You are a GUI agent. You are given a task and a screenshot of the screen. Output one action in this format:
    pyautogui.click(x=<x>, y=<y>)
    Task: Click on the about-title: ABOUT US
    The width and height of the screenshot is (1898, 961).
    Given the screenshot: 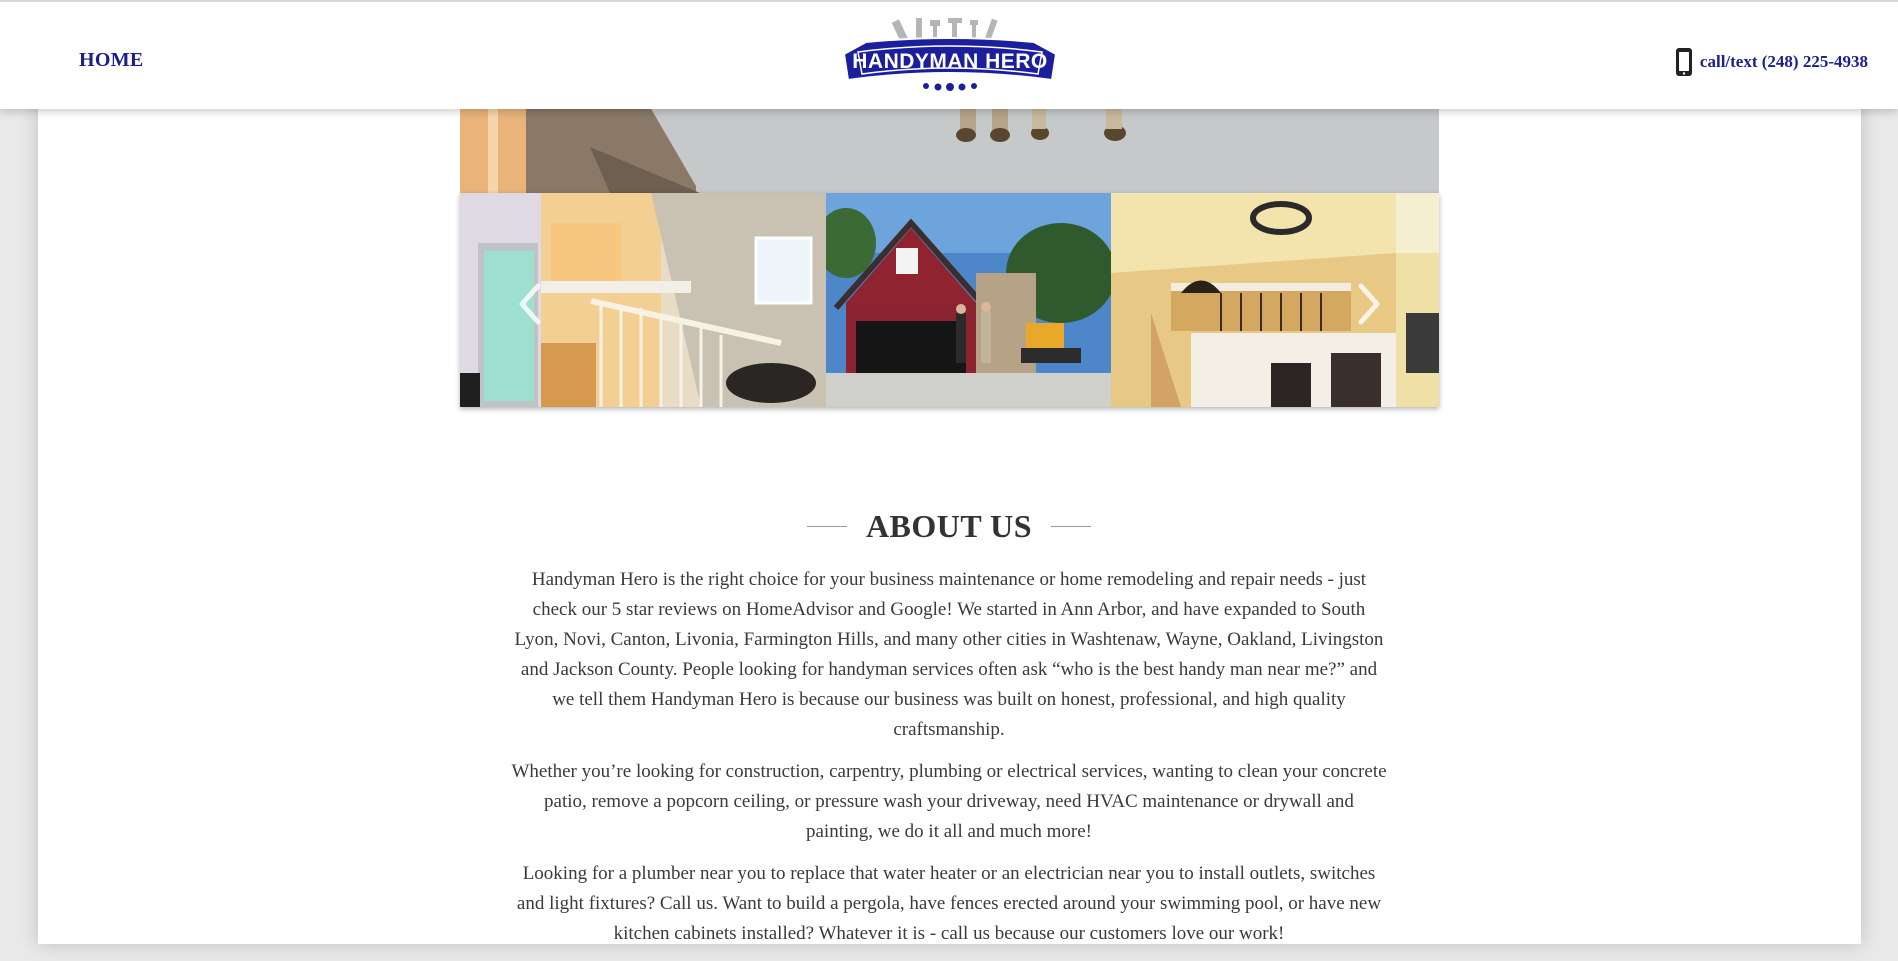 What is the action you would take?
    pyautogui.click(x=949, y=526)
    